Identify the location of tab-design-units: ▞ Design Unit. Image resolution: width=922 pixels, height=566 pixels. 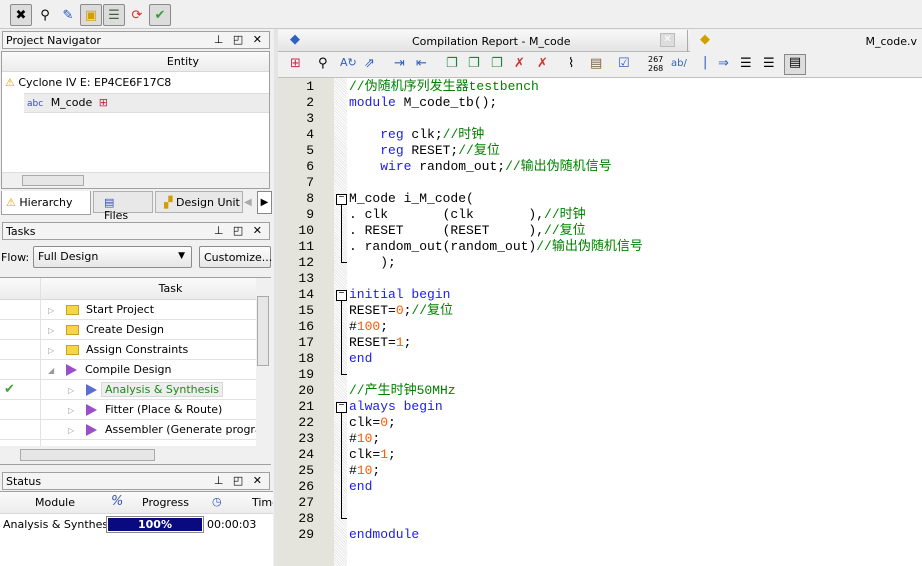
(199, 202).